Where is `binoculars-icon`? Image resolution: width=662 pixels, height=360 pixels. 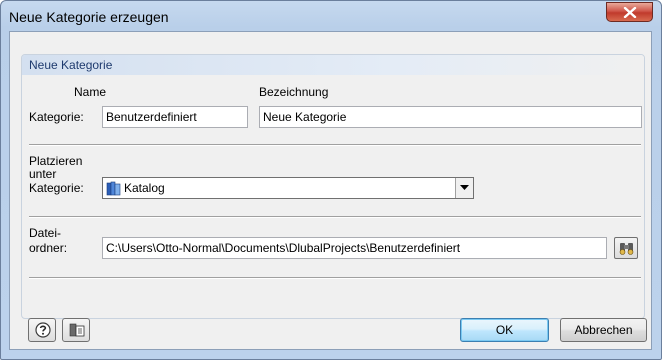
binoculars-icon is located at coordinates (626, 249).